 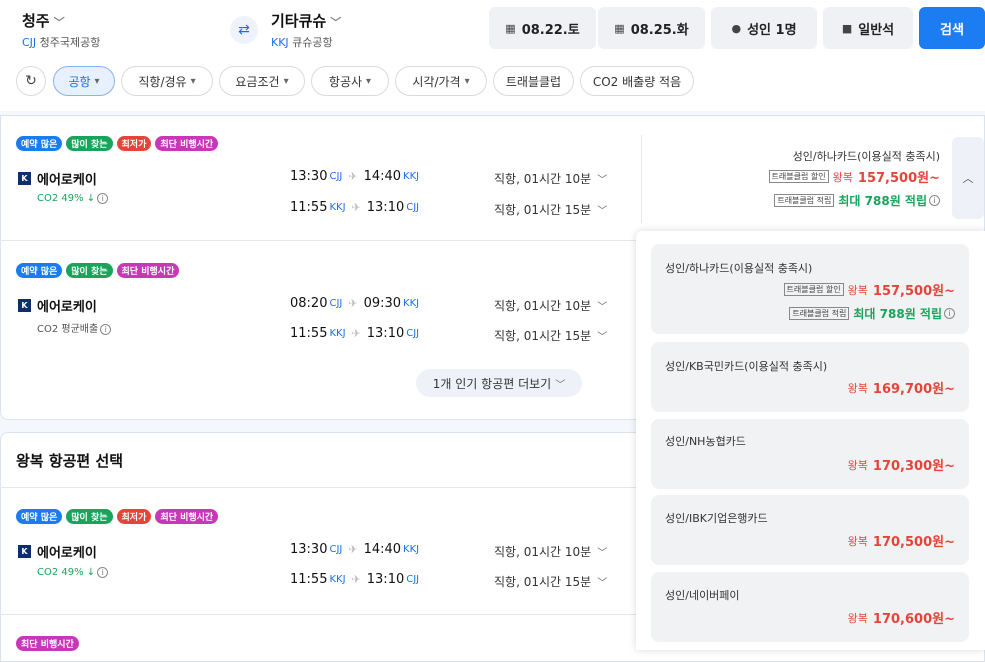 I want to click on search-button: 검색, so click(x=952, y=28).